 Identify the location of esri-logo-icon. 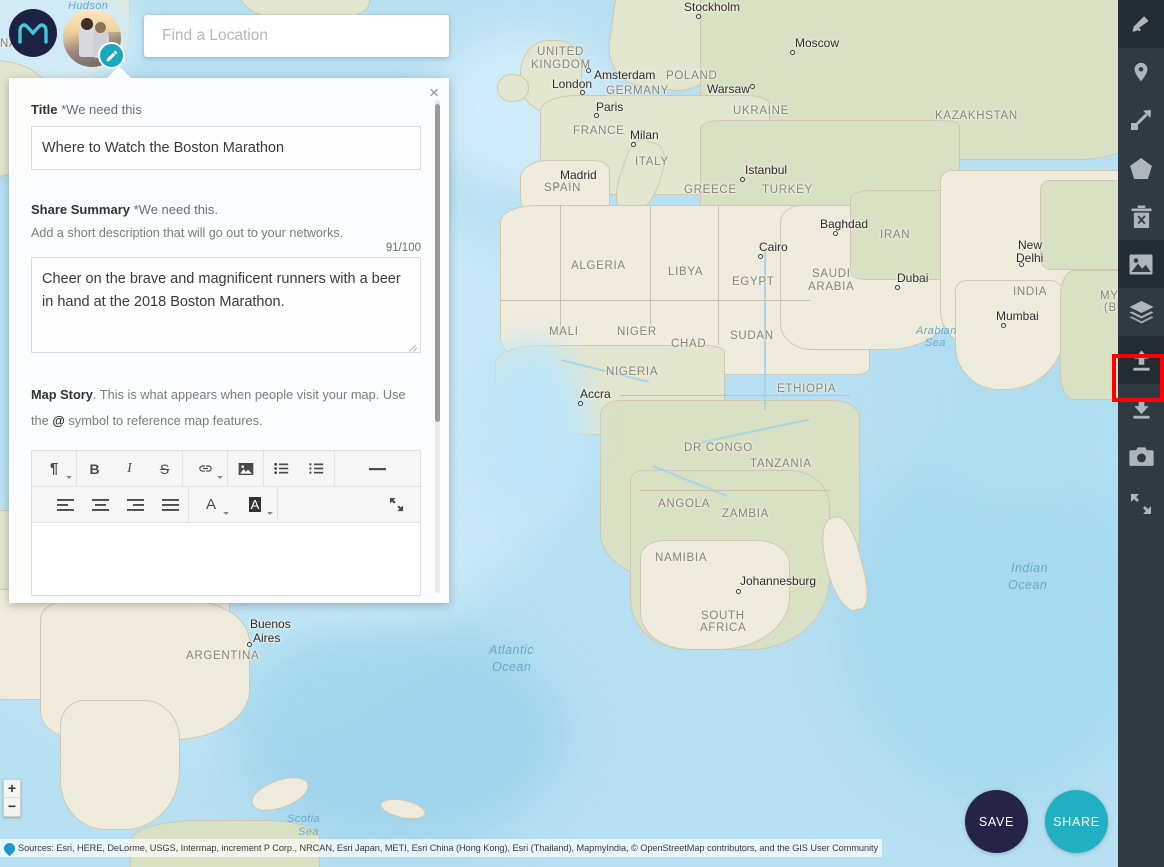
(9, 848).